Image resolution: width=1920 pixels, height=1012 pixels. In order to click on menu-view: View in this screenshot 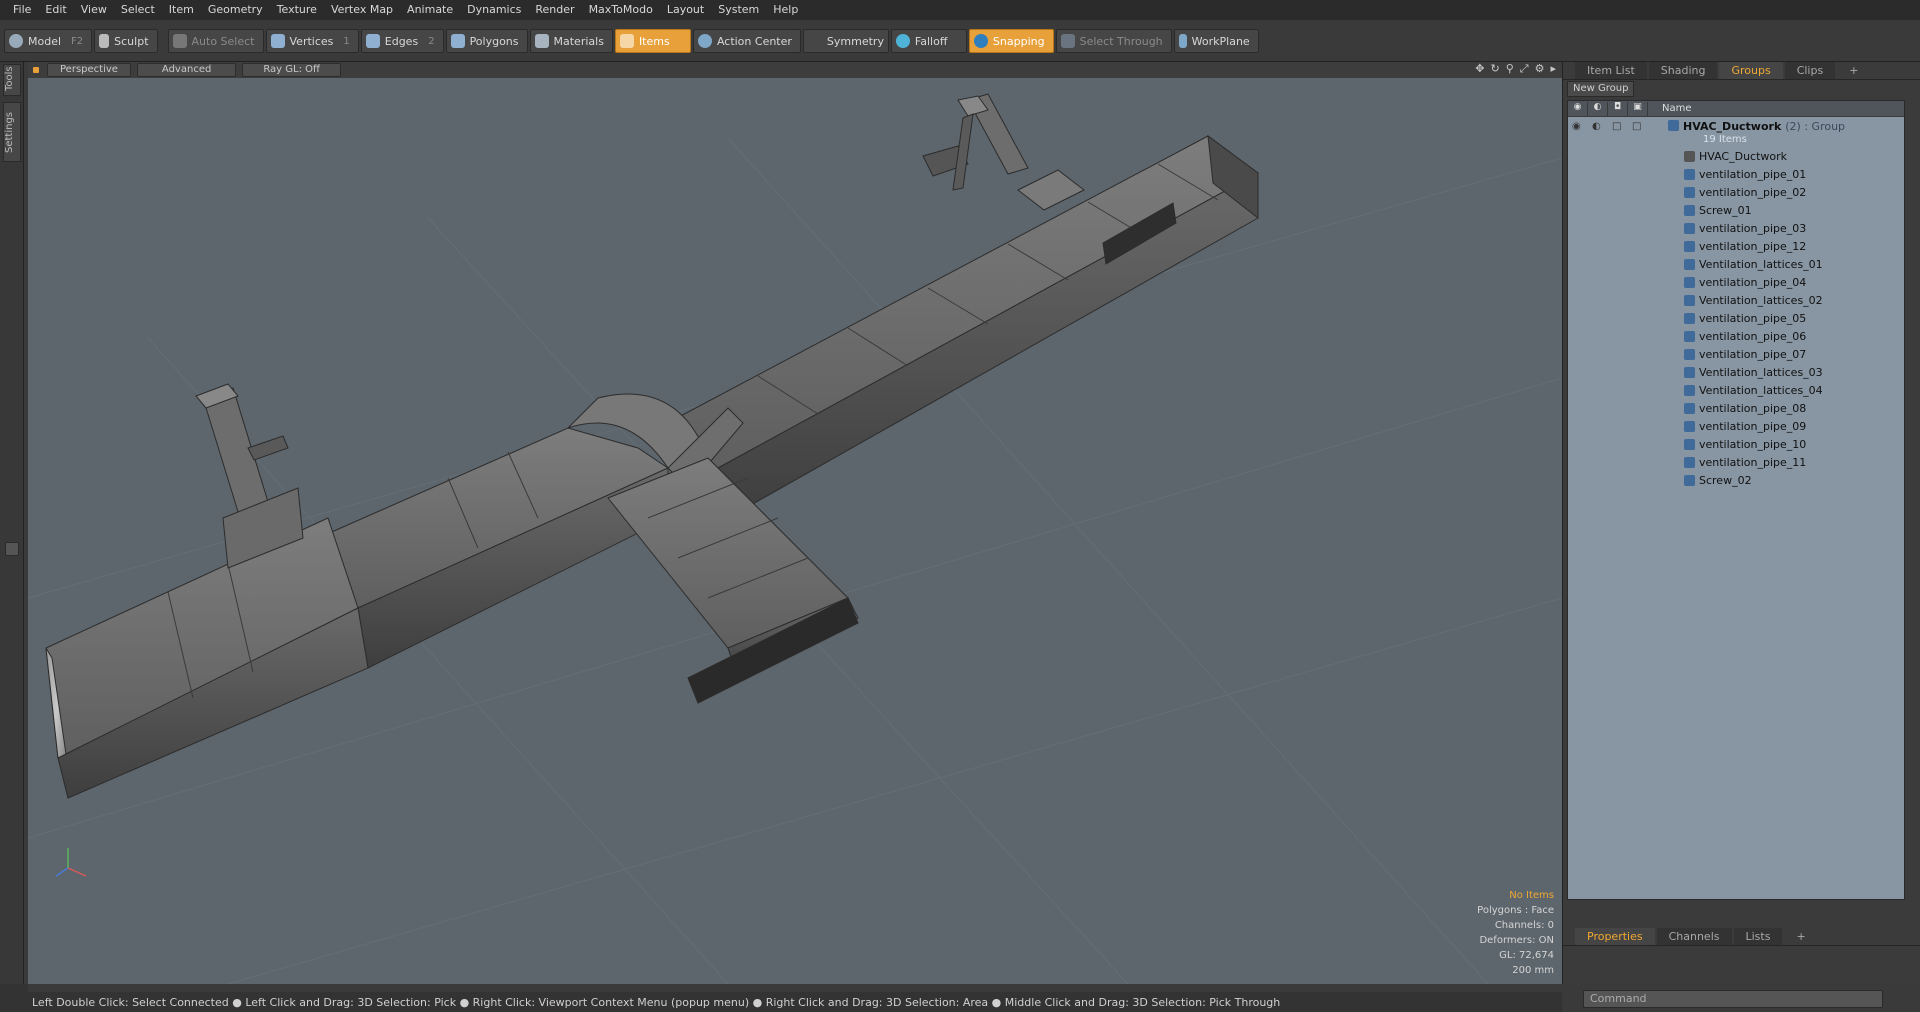, I will do `click(94, 10)`.